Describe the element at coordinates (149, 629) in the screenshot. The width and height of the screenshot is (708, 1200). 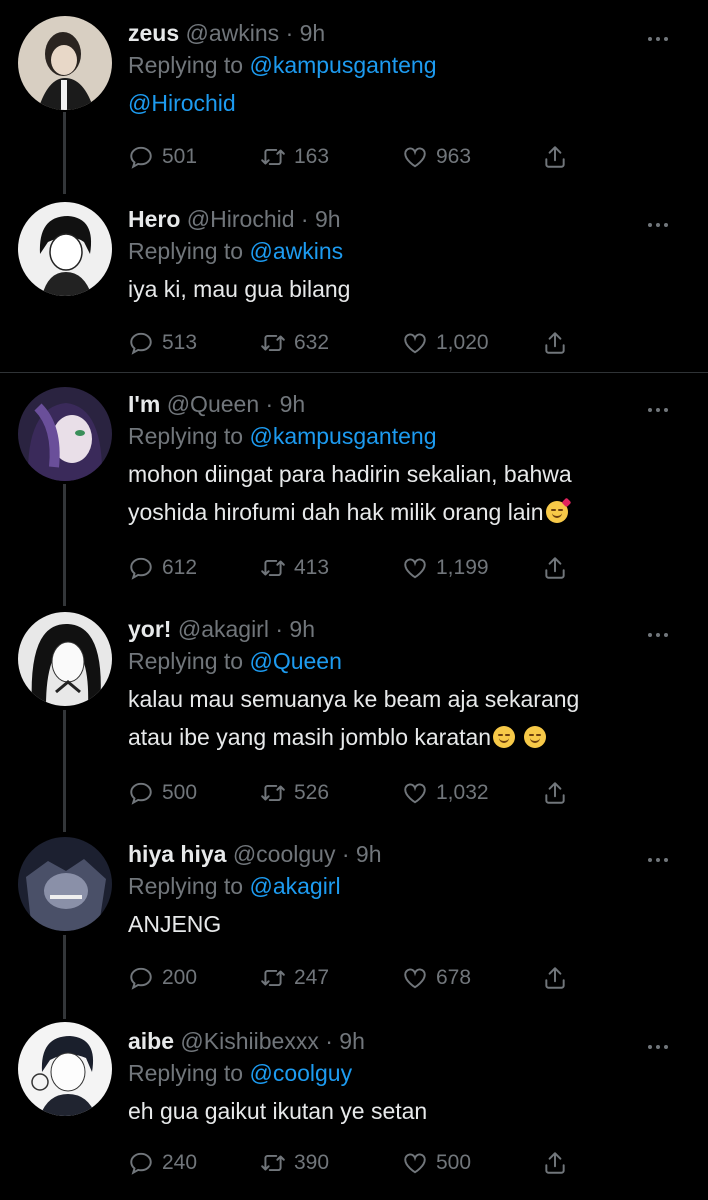
I see `display-name: yor!` at that location.